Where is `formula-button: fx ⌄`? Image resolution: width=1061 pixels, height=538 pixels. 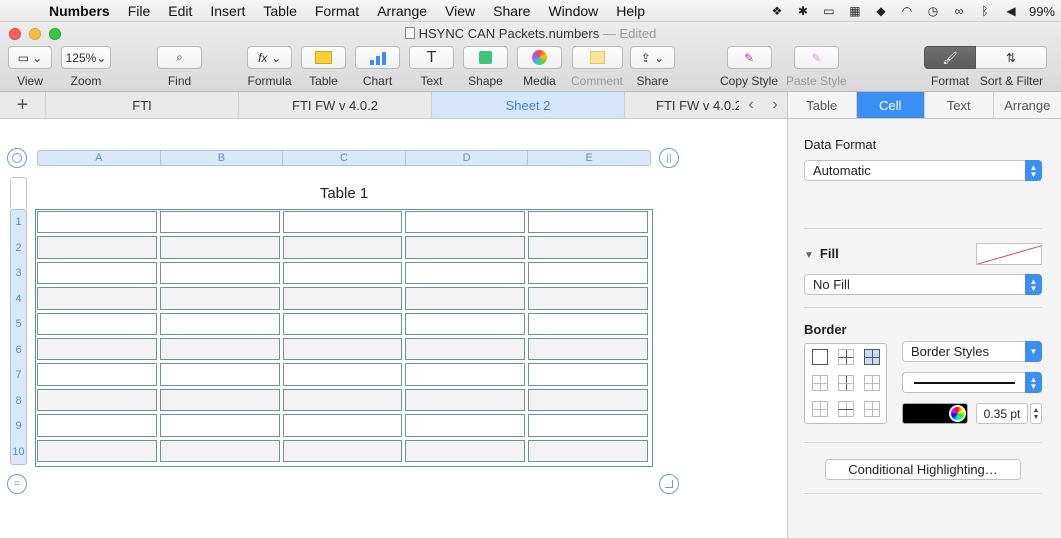
formula-button: fx ⌄ is located at coordinates (269, 57).